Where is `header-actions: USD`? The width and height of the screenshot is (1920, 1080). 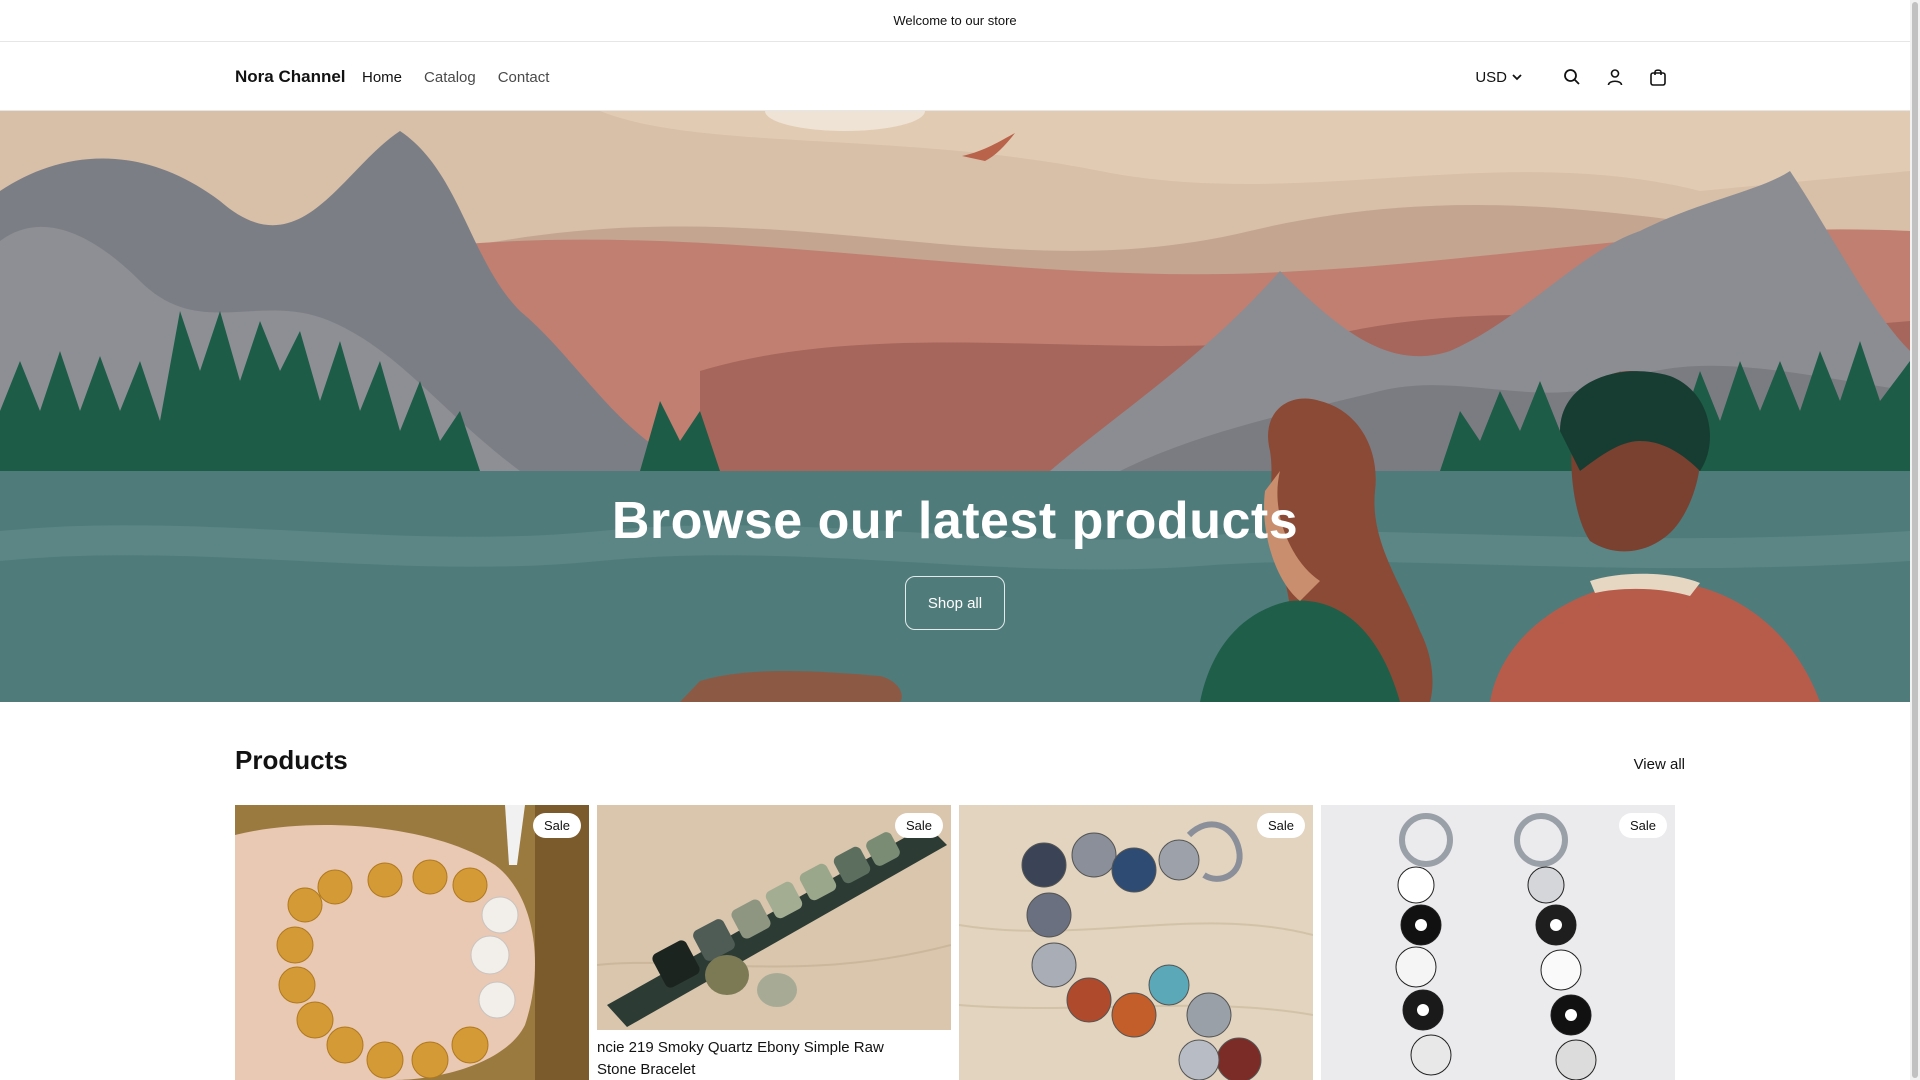 header-actions: USD is located at coordinates (1572, 77).